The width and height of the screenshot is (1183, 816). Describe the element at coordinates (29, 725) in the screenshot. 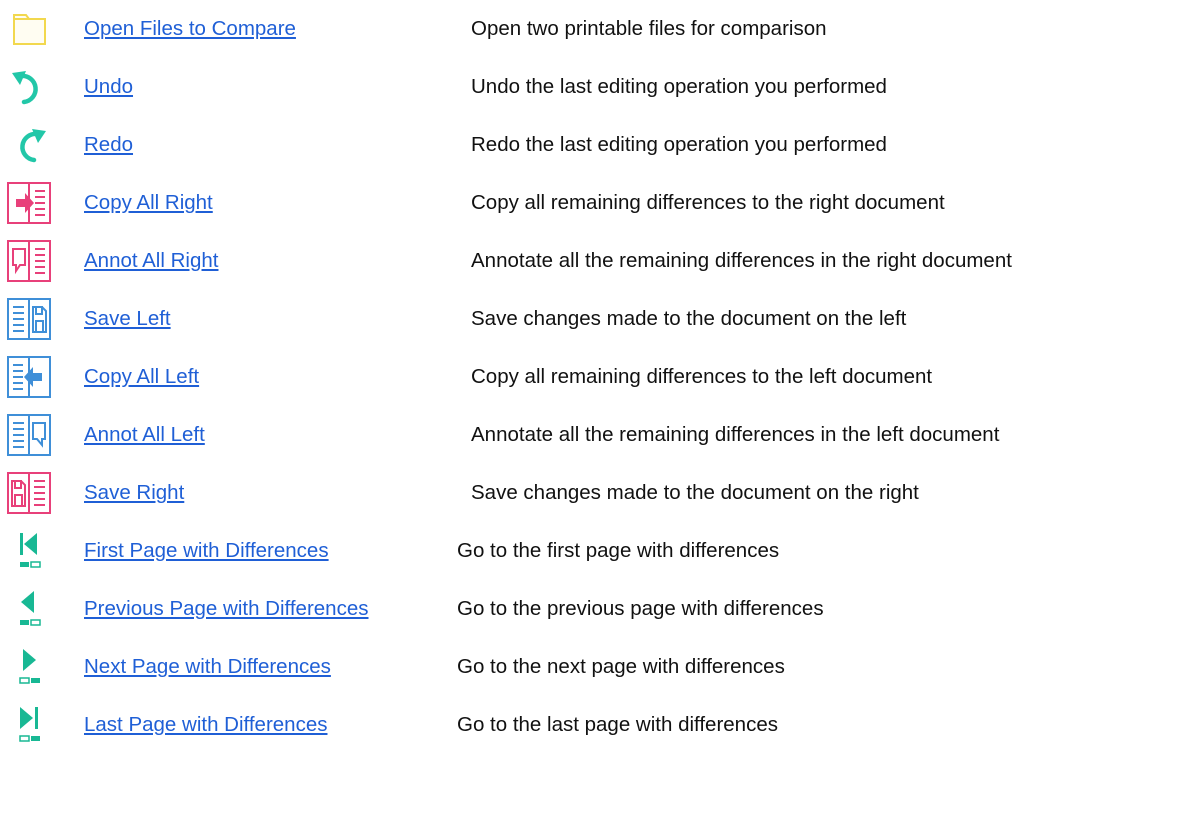

I see `last-page-icon` at that location.